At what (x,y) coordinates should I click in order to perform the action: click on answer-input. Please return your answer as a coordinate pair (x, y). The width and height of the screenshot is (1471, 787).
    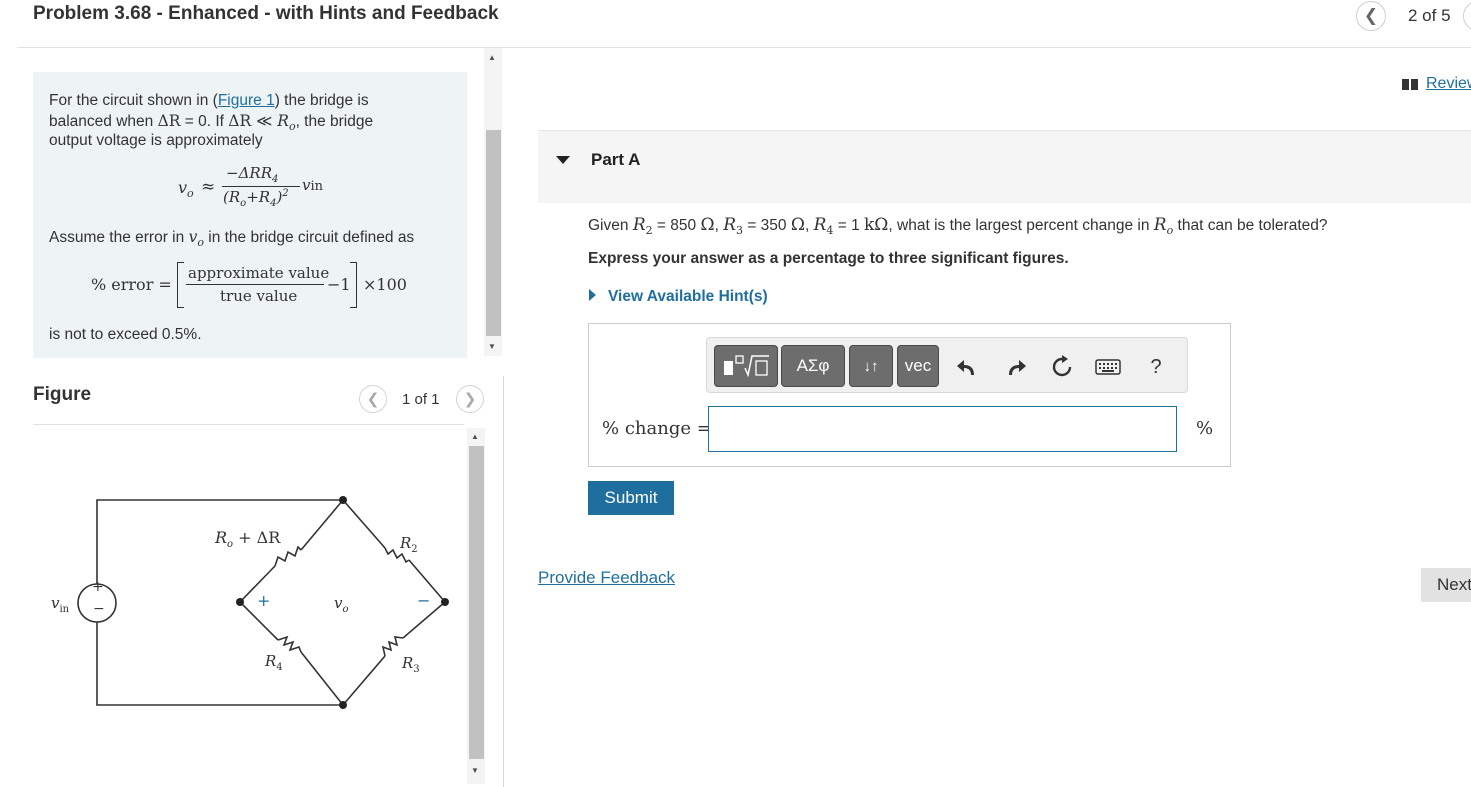
    Looking at the image, I should click on (942, 429).